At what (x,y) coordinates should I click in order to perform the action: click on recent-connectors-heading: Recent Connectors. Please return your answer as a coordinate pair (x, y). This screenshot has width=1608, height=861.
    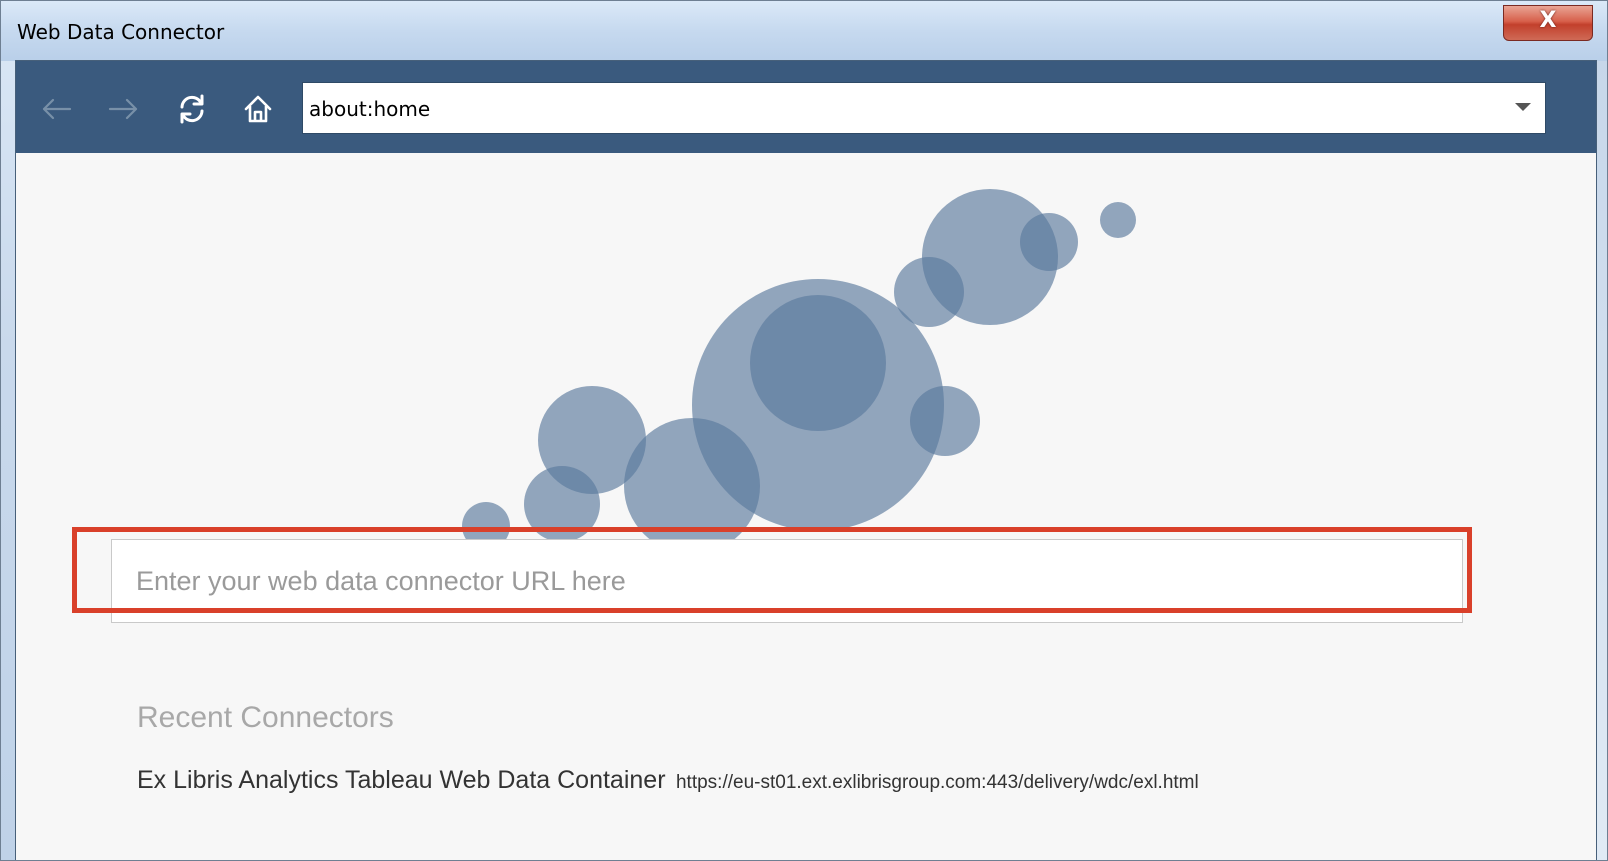
    Looking at the image, I should click on (265, 717).